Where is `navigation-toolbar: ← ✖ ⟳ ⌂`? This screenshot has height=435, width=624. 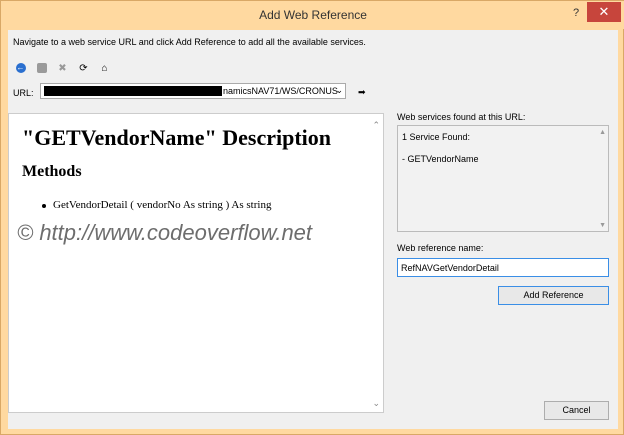
navigation-toolbar: ← ✖ ⟳ ⌂ is located at coordinates (62, 68).